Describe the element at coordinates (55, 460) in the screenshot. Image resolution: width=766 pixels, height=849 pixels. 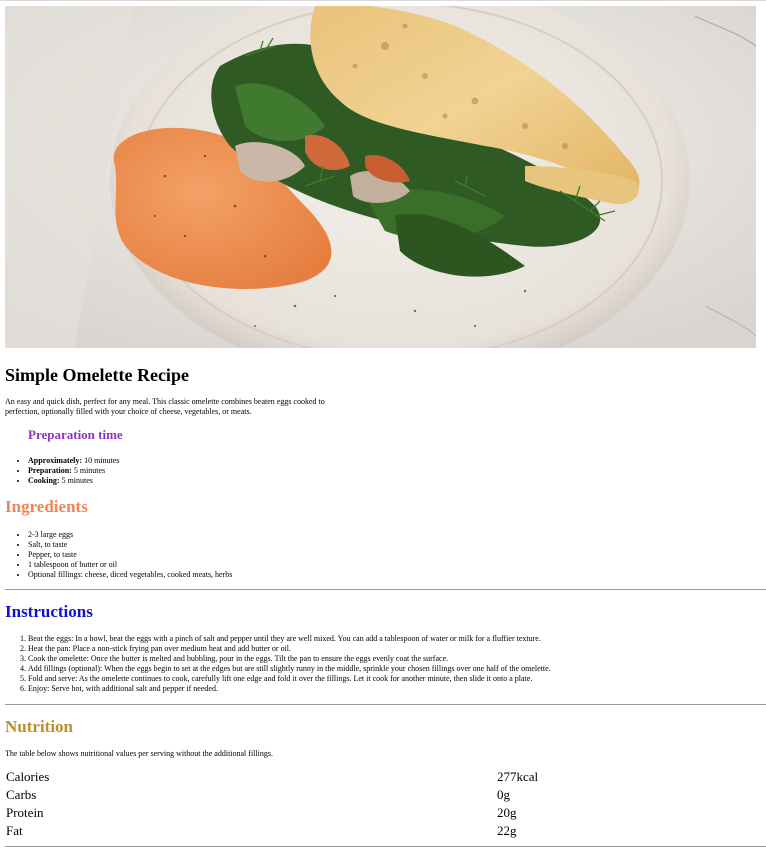
I see `prep-label: Approximately:` at that location.